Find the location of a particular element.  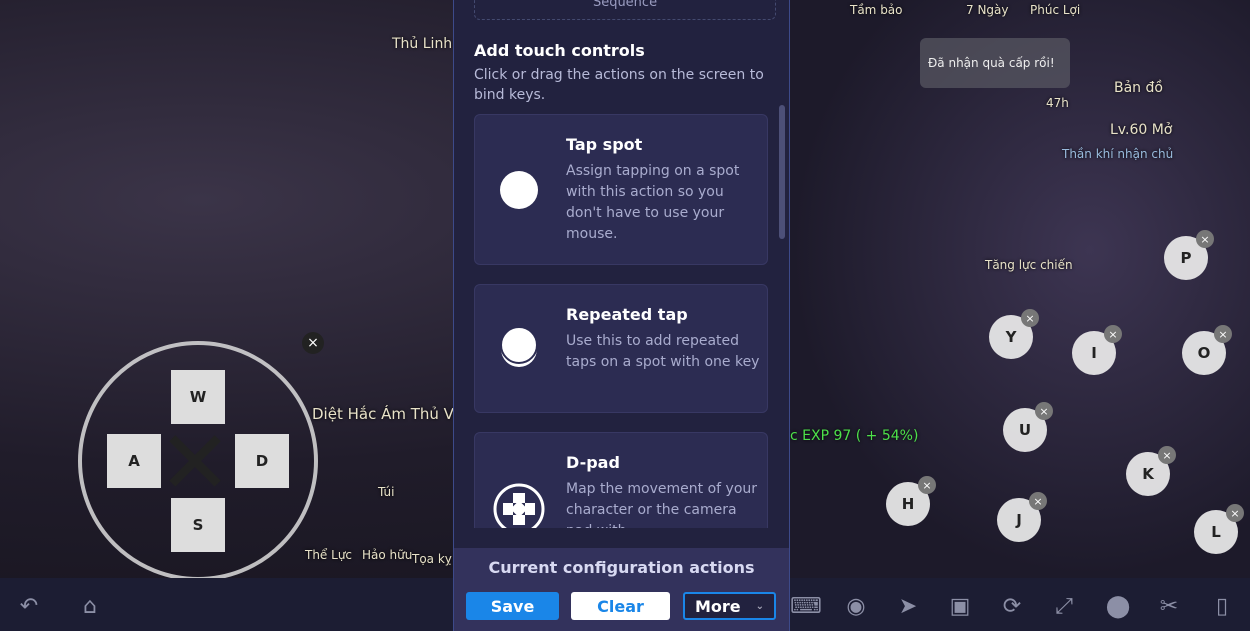

record-icon: ▣ is located at coordinates (960, 607).